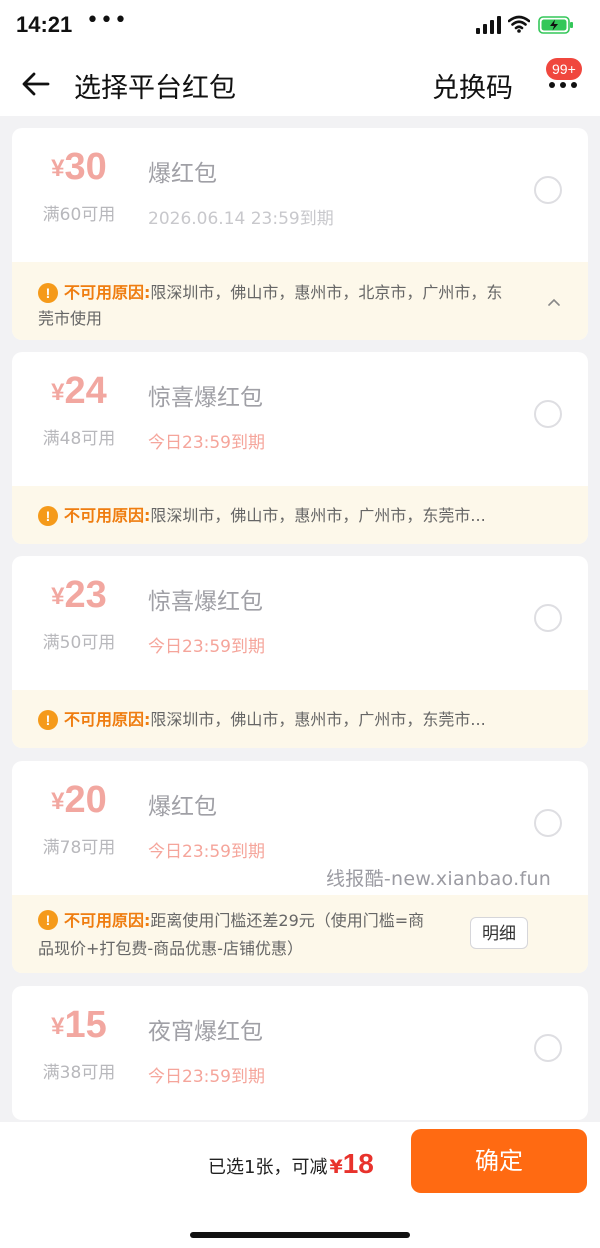 This screenshot has height=1248, width=600. What do you see at coordinates (564, 69) in the screenshot?
I see `notification-badge: 99+` at bounding box center [564, 69].